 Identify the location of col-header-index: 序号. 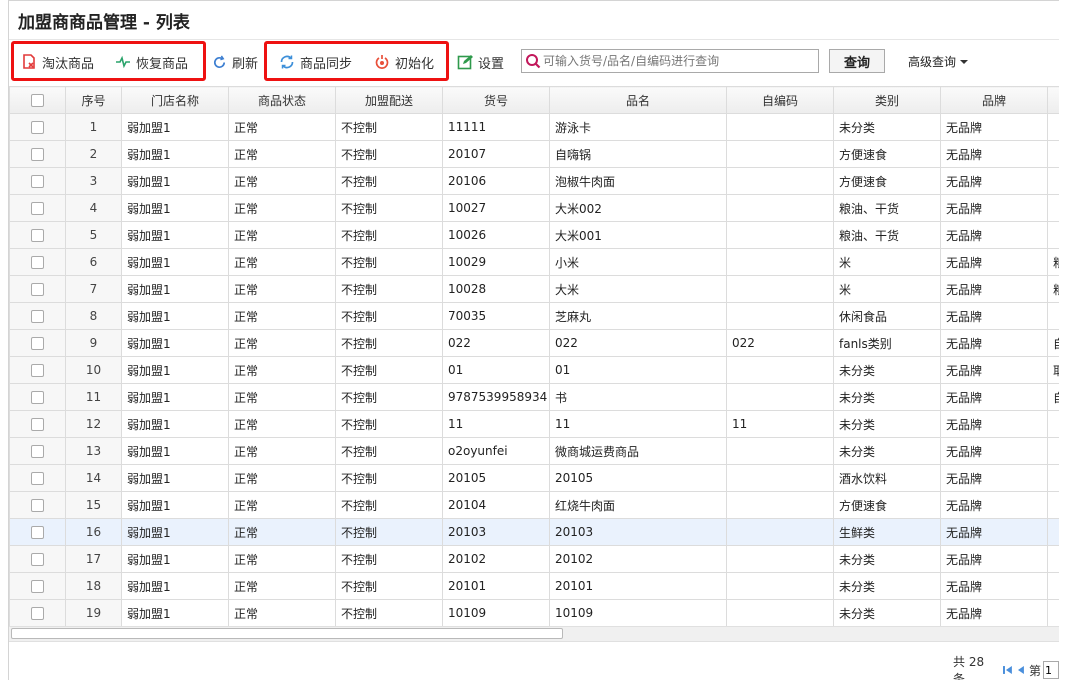
(93, 100).